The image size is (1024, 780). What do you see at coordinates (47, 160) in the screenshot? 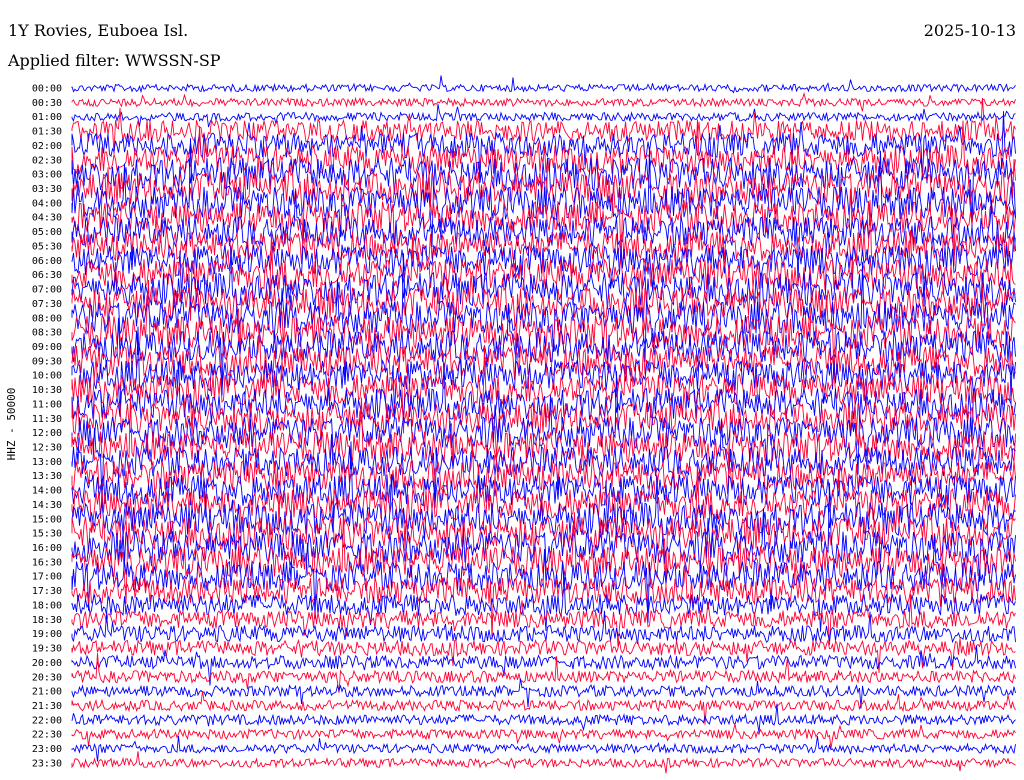
I see `time-tick-label: 02:30` at bounding box center [47, 160].